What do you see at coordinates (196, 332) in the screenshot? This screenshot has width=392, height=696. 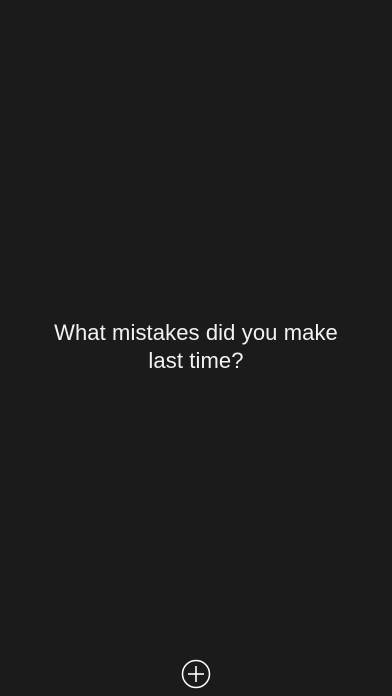 I see `question-line-1: What mistakes did you make` at bounding box center [196, 332].